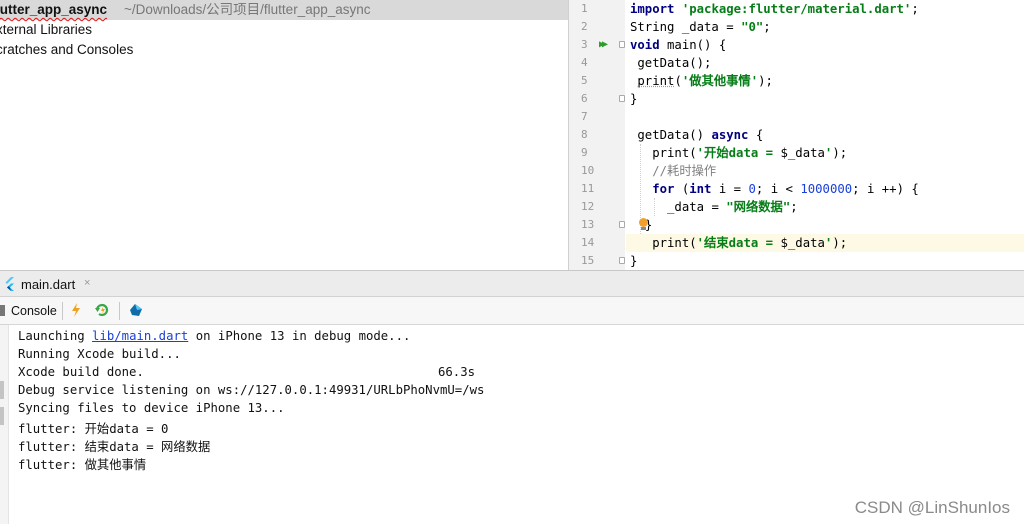 This screenshot has height=524, width=1024. What do you see at coordinates (584, 62) in the screenshot?
I see `line-number: 4` at bounding box center [584, 62].